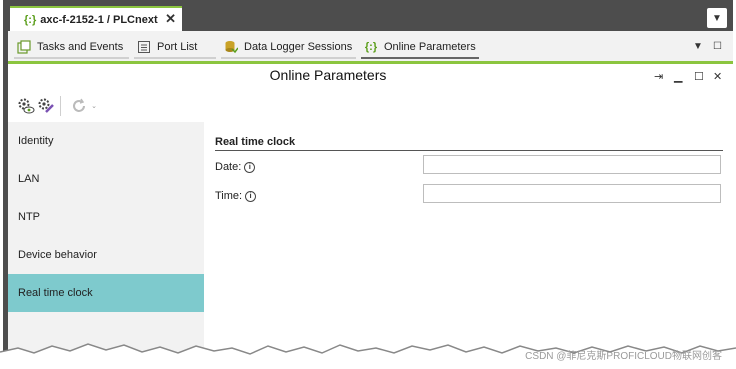 Image resolution: width=736 pixels, height=369 pixels. What do you see at coordinates (572, 164) in the screenshot?
I see `date-field` at bounding box center [572, 164].